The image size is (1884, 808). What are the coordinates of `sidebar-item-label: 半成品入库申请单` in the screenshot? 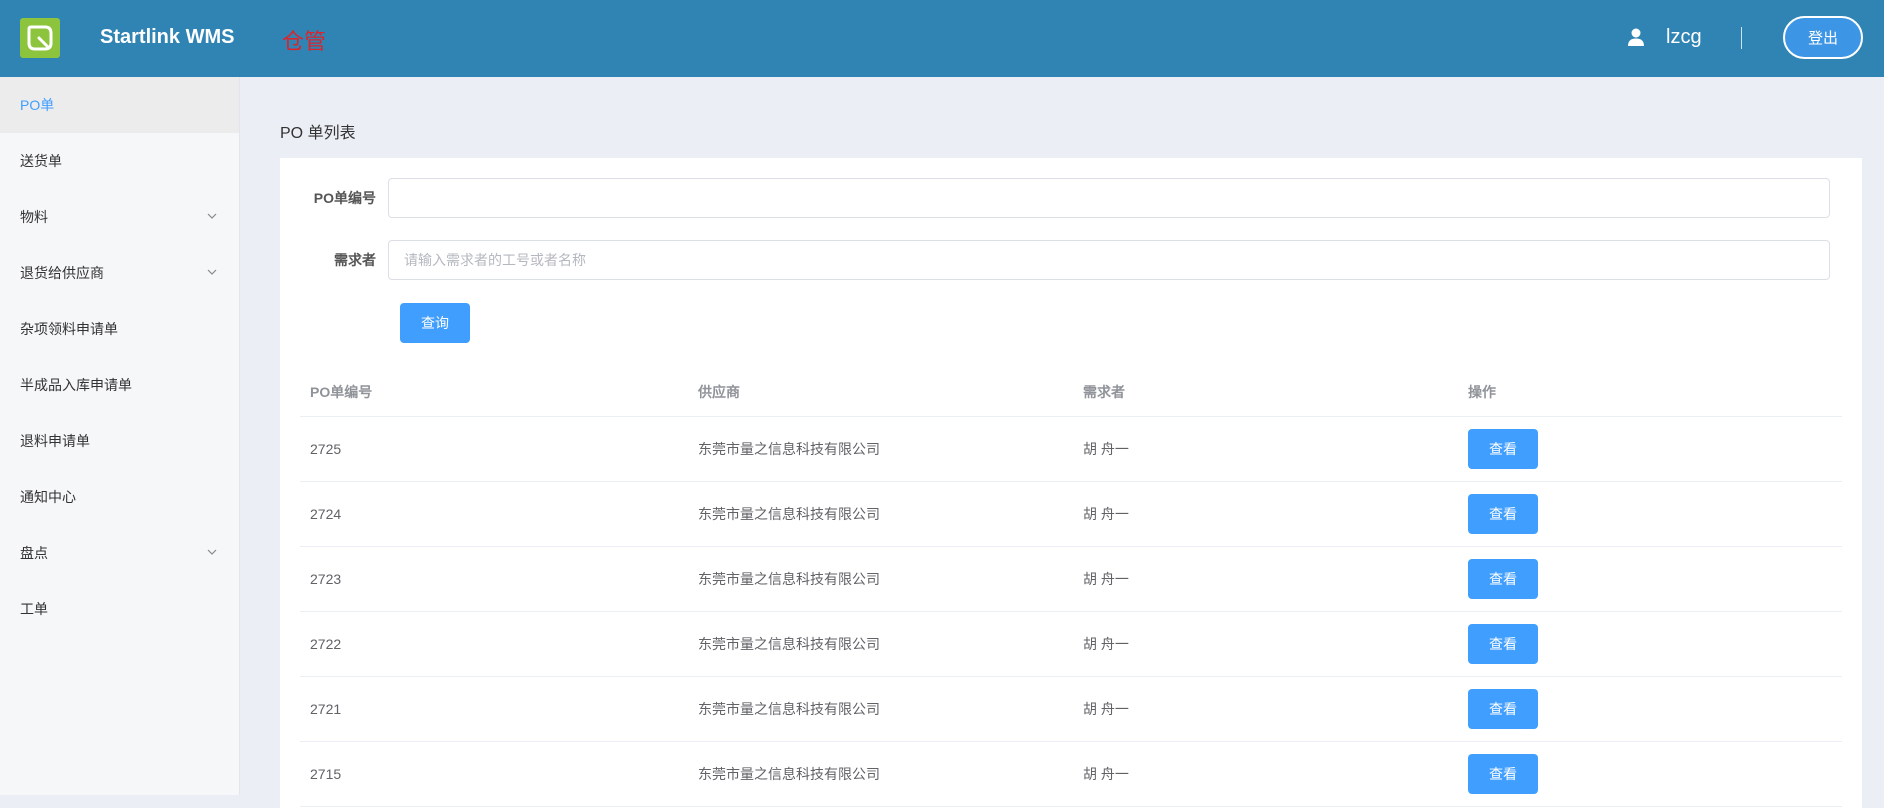 It's located at (76, 385).